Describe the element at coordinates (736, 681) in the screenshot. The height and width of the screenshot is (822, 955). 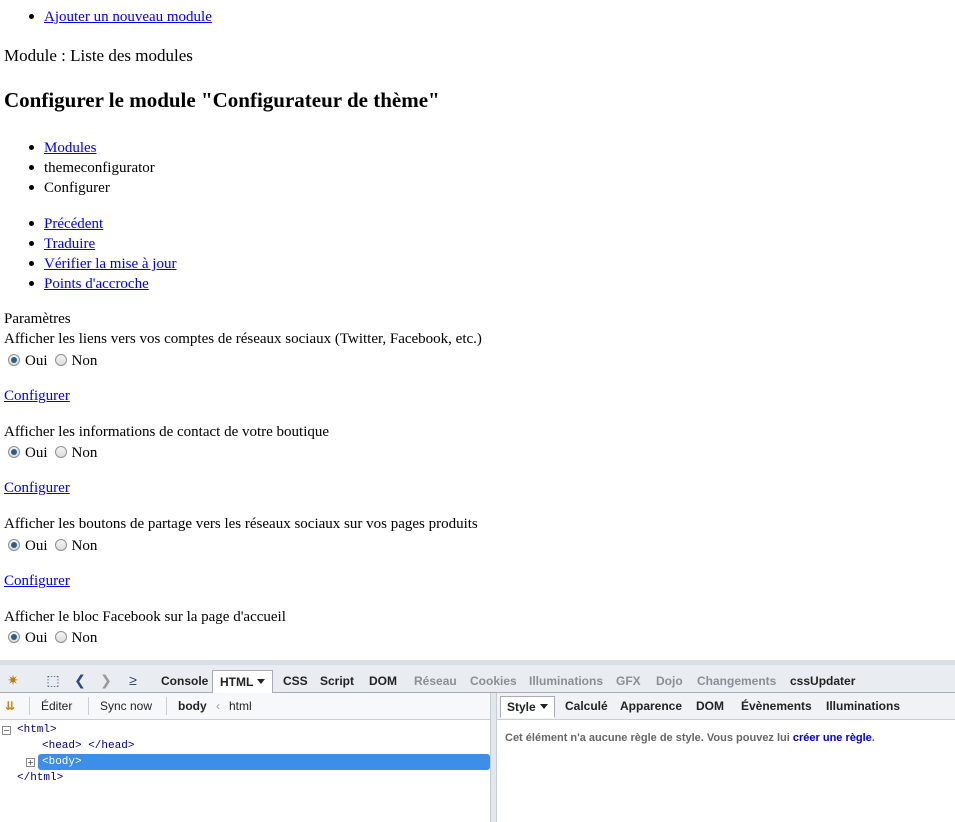
I see `tab-changes: Changements` at that location.